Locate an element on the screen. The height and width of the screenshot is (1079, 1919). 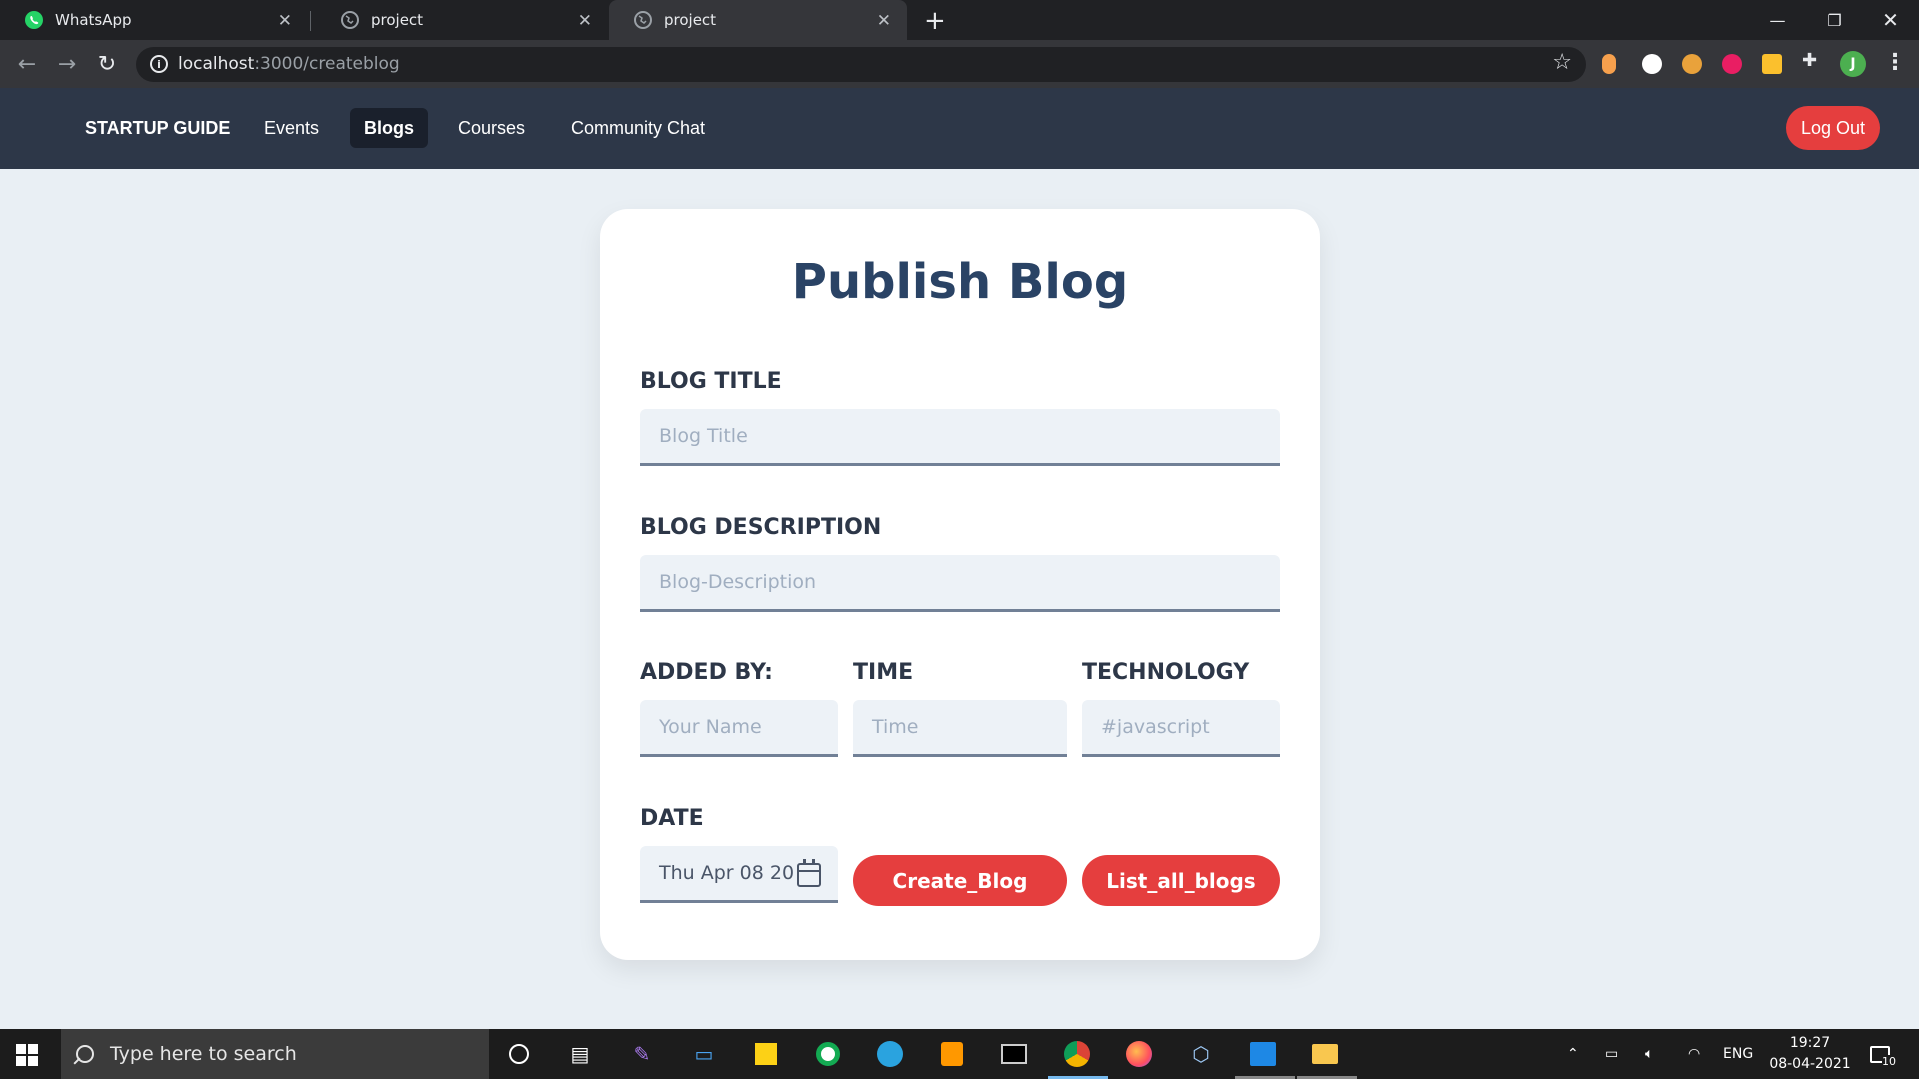
clock-time: 19:27 is located at coordinates (1810, 1043).